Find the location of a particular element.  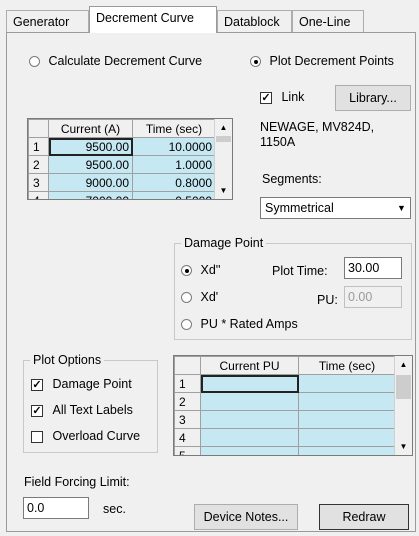

current-cell: 9000.00 is located at coordinates (90, 182).